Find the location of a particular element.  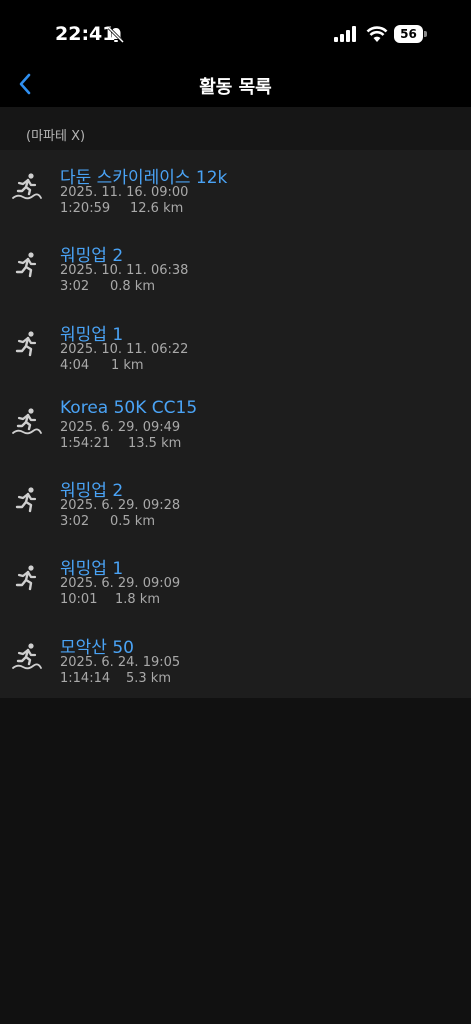

activity-distance: 0.5 km is located at coordinates (132, 522).